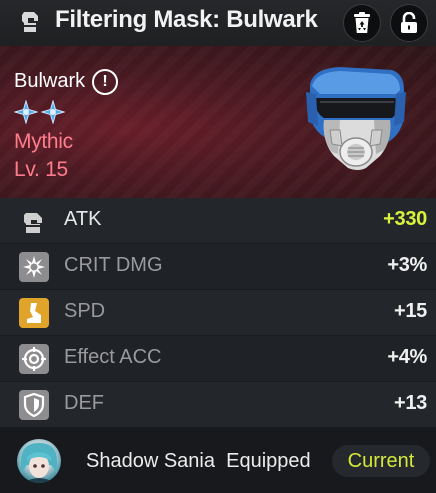 The height and width of the screenshot is (493, 436). I want to click on lock-toggle-button, so click(409, 23).